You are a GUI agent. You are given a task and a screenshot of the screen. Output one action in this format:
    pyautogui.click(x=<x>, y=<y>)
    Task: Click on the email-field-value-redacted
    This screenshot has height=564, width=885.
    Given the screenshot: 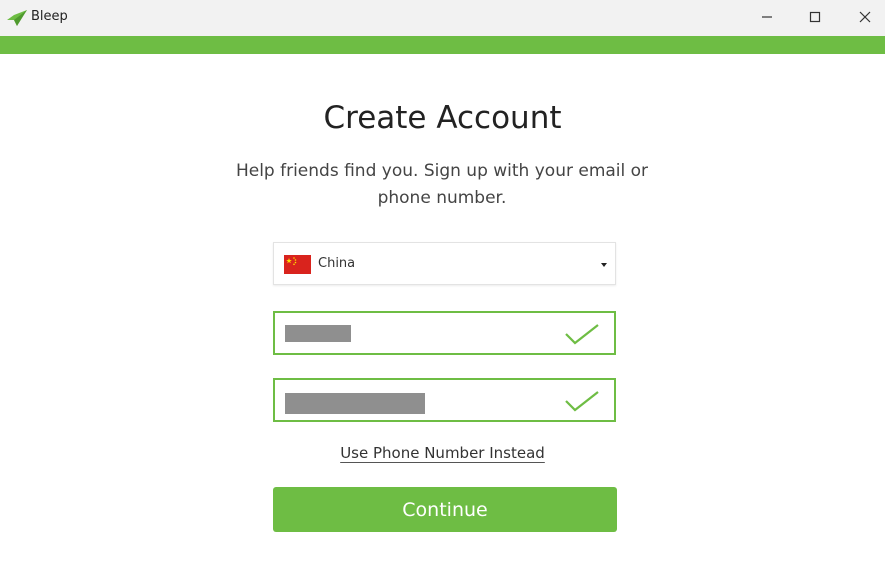 What is the action you would take?
    pyautogui.click(x=318, y=333)
    